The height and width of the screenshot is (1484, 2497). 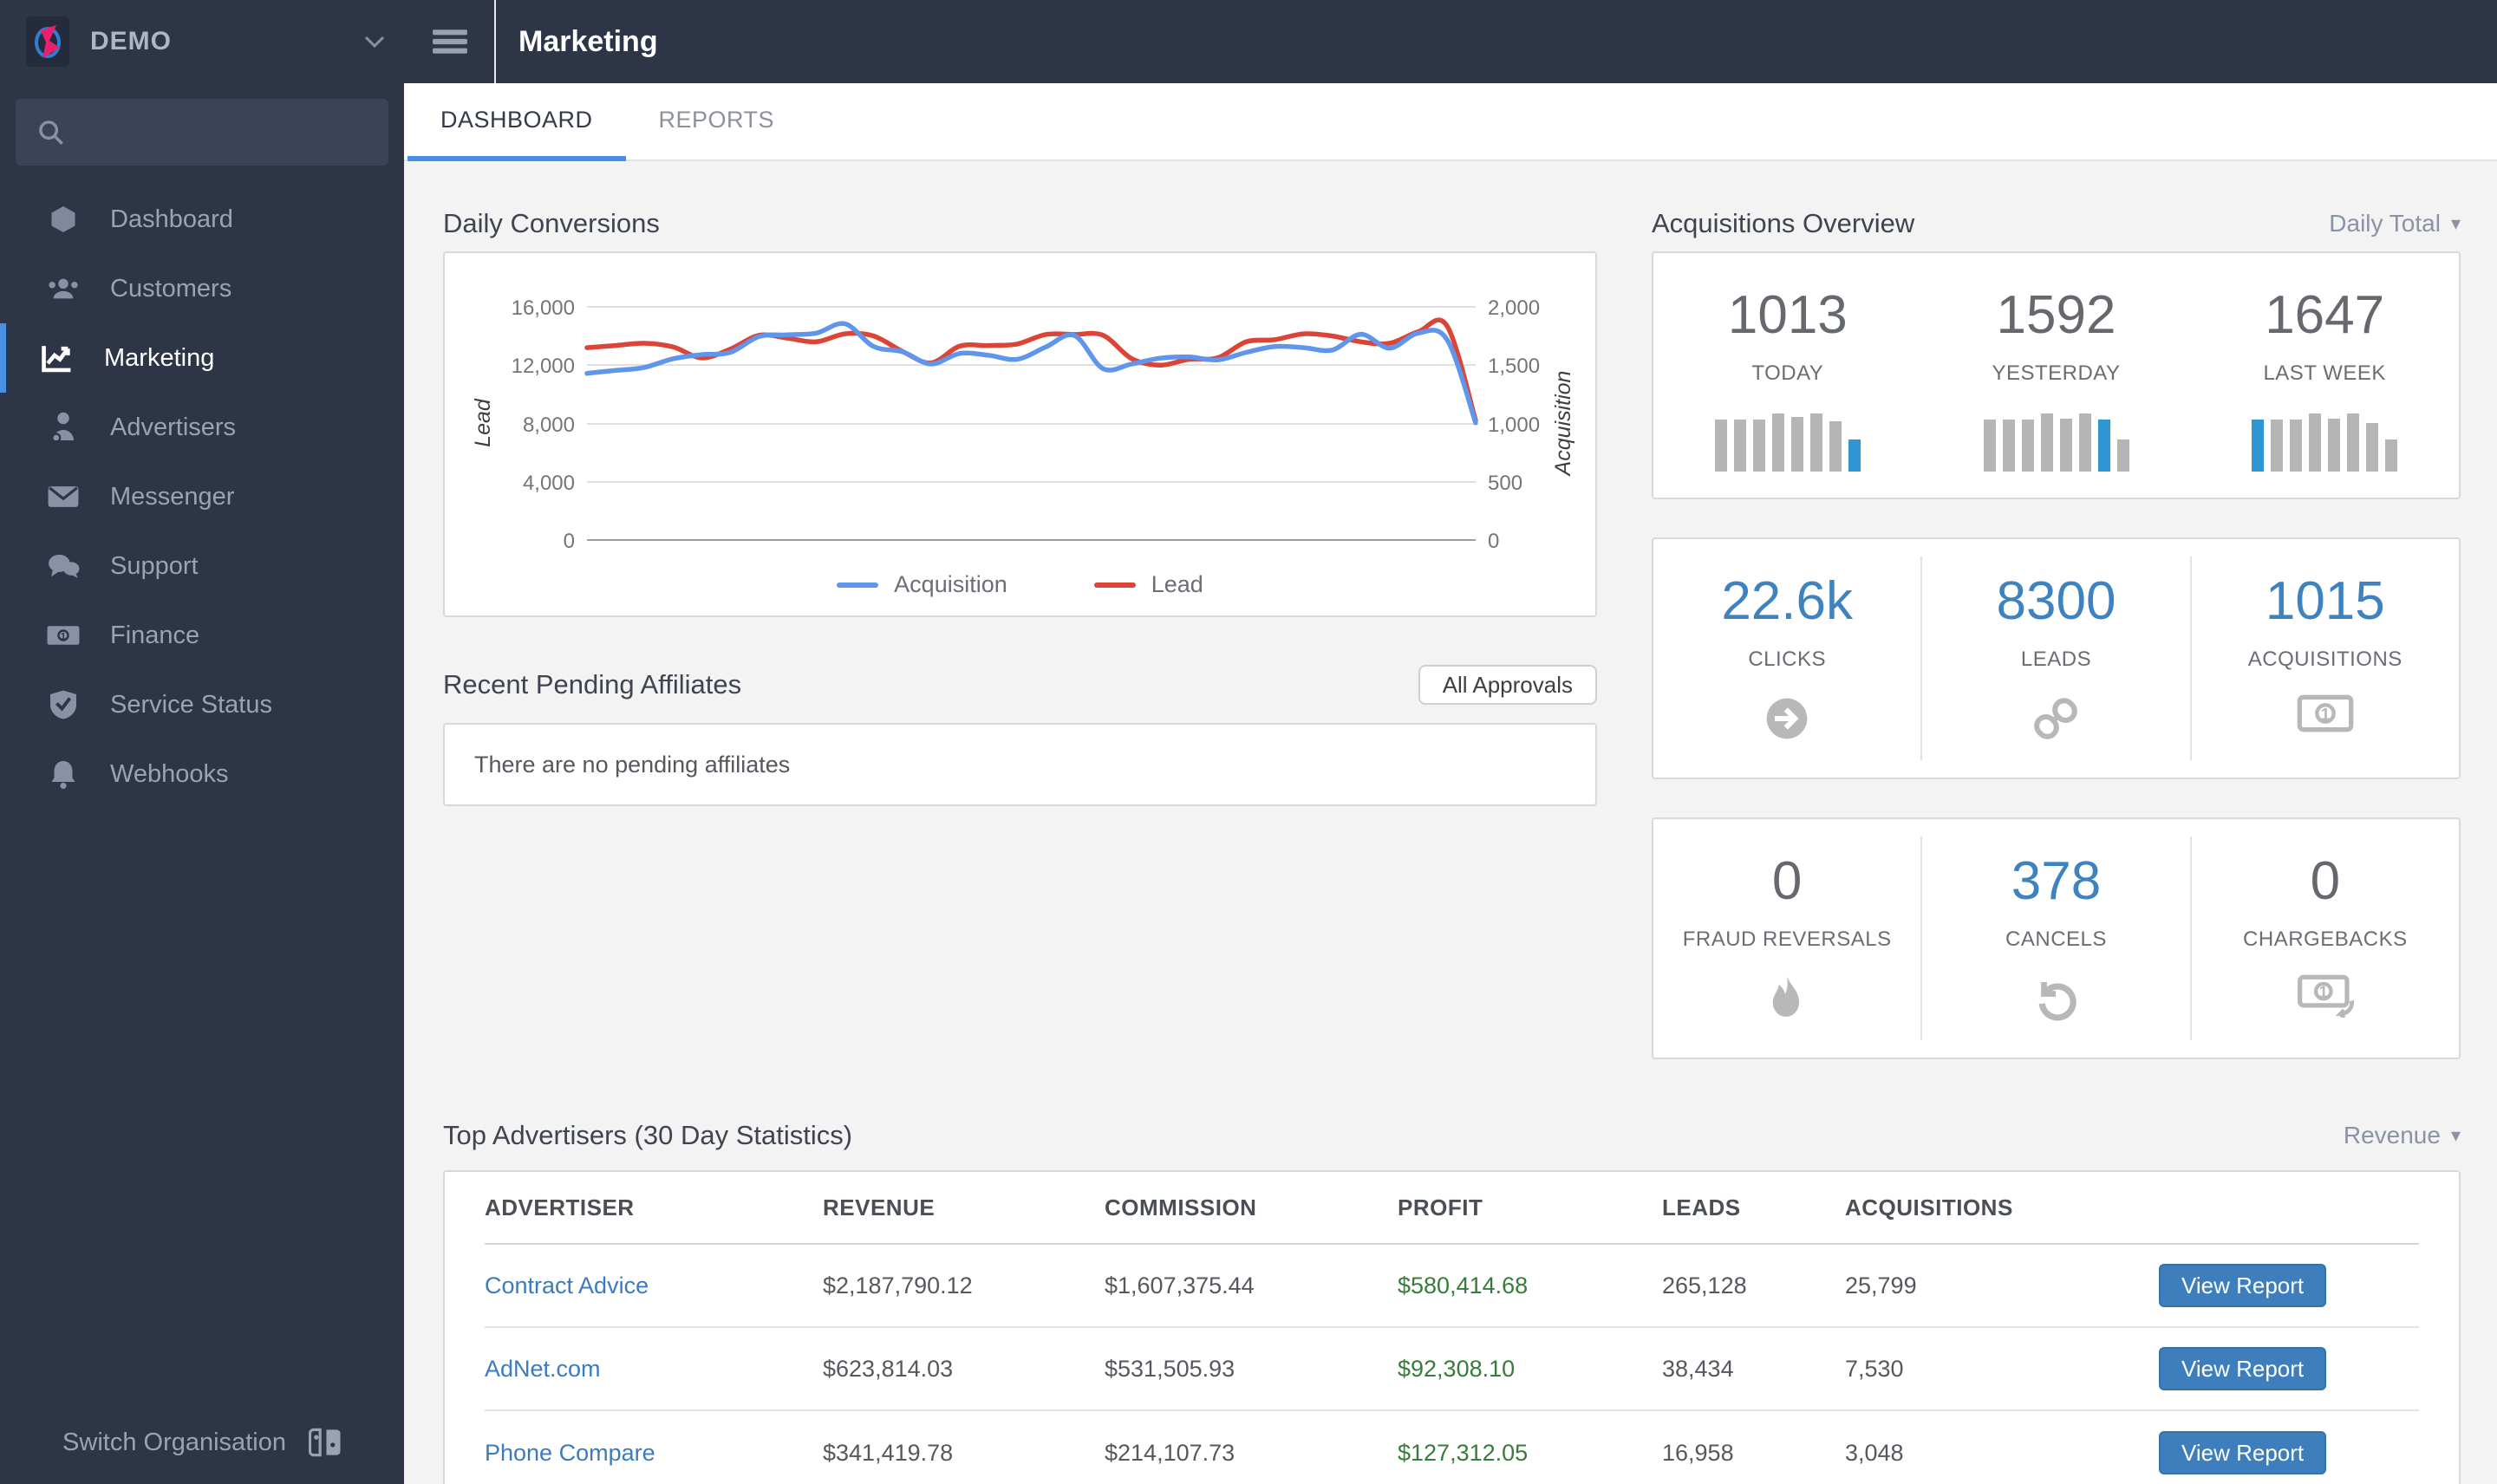 I want to click on sidebar-item-support: Support, so click(x=202, y=566).